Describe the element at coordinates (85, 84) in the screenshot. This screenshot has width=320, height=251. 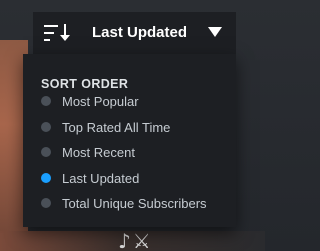
I see `sort-order-heading: SORT ORDER` at that location.